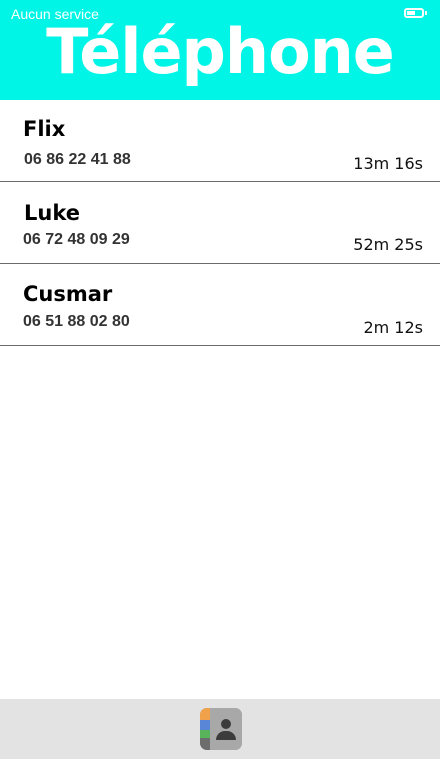  Describe the element at coordinates (393, 327) in the screenshot. I see `call-duration: 2m 12s` at that location.